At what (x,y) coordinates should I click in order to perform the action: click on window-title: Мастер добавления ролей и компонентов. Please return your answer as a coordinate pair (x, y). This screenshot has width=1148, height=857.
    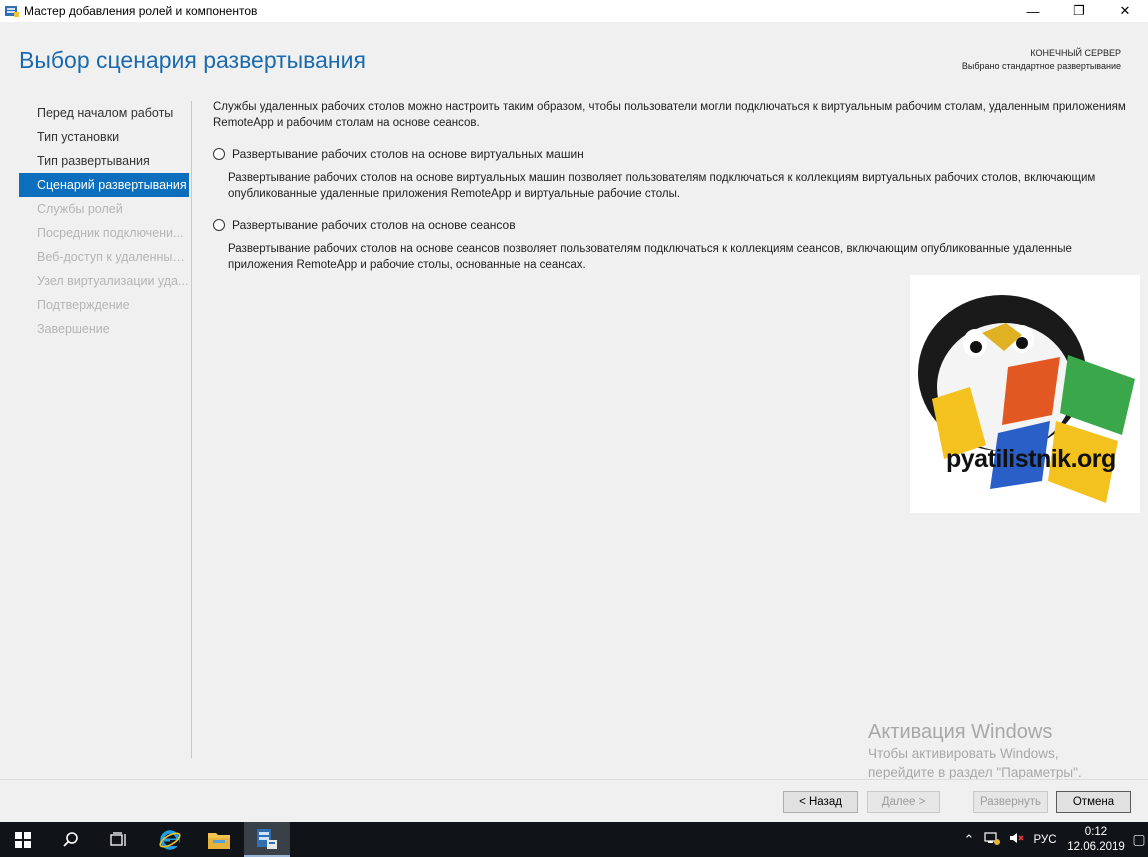
    Looking at the image, I should click on (141, 11).